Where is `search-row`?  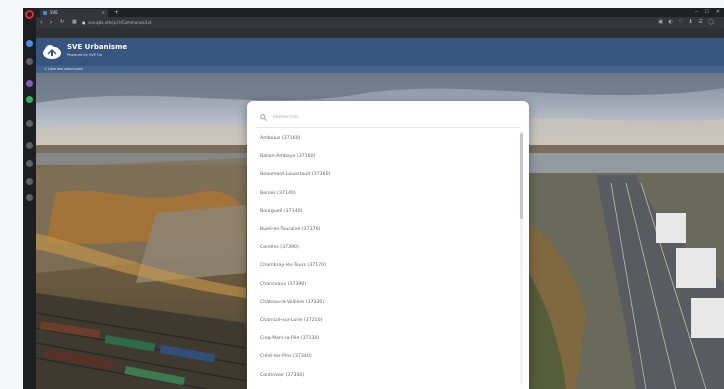
search-row is located at coordinates (388, 117).